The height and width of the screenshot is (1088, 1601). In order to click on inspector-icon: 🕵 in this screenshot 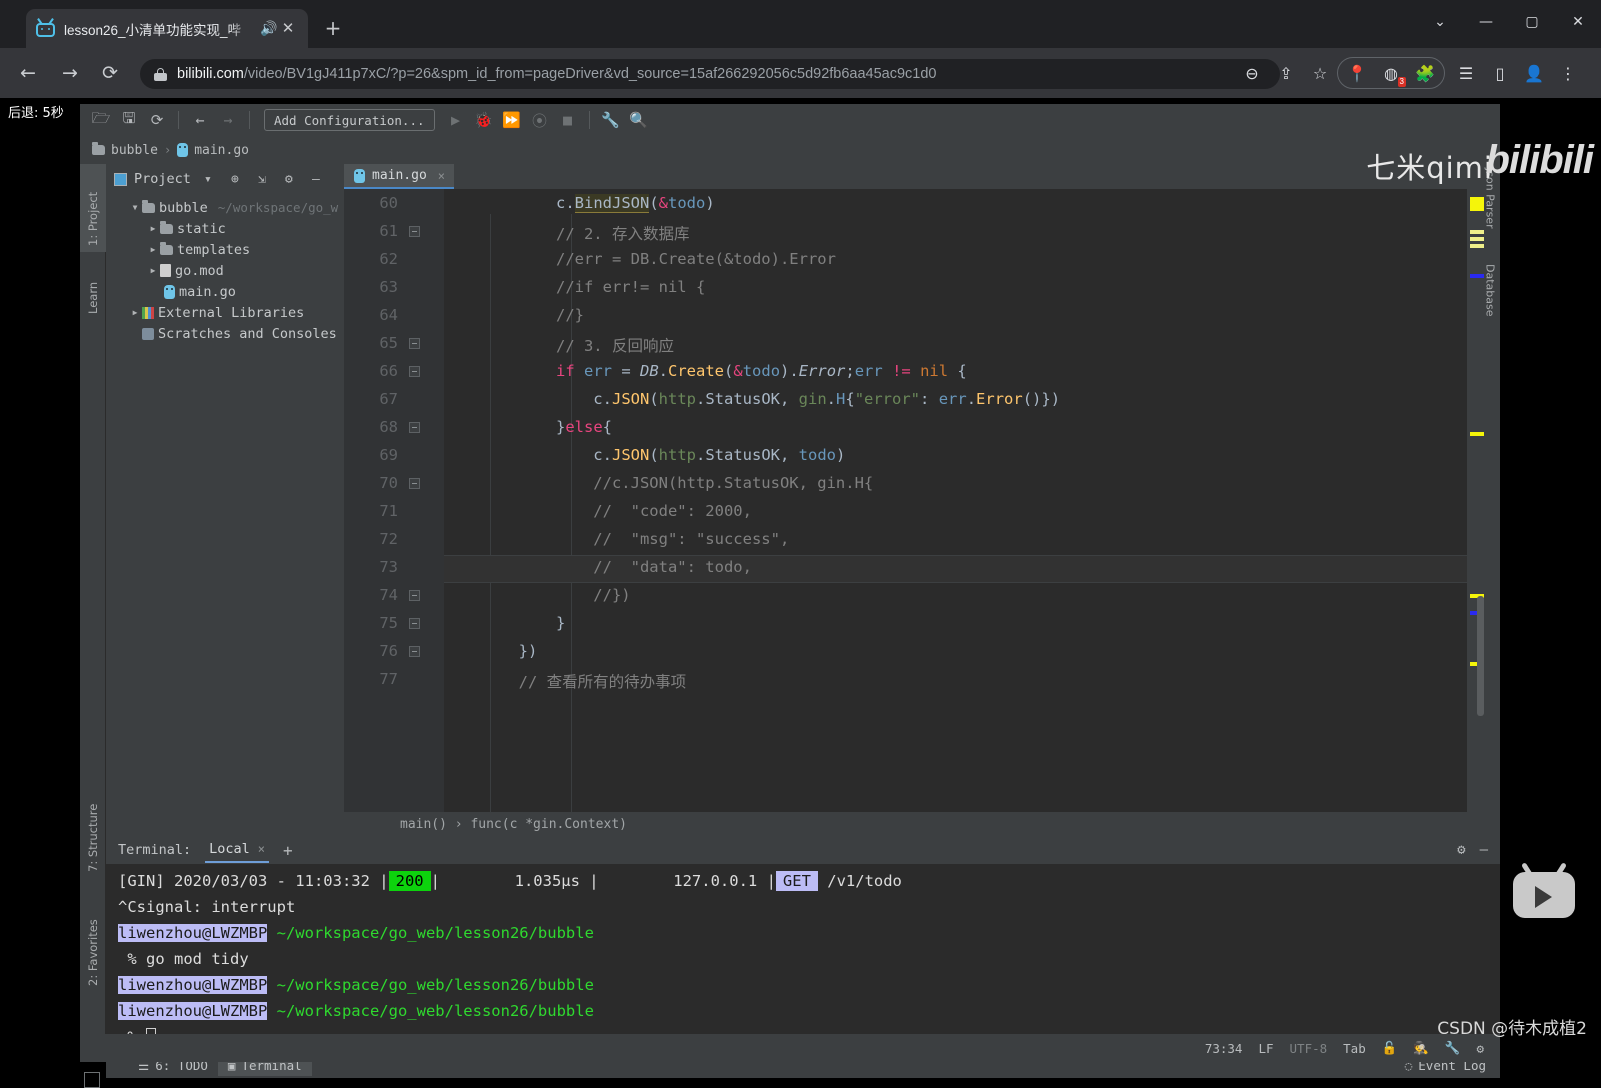, I will do `click(1421, 1048)`.